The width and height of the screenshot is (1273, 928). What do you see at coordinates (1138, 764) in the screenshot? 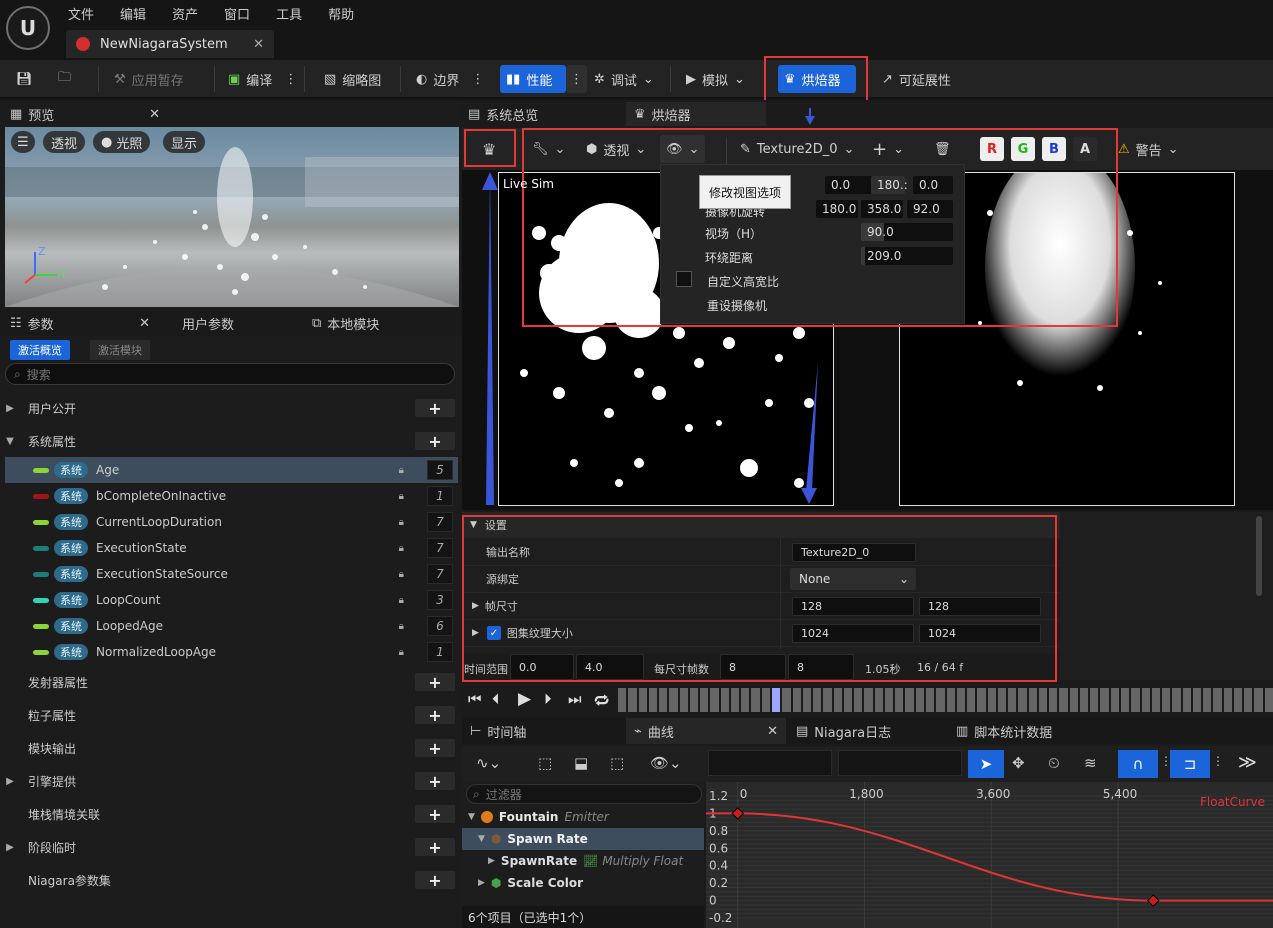
I see `snap-value-icon: ∩` at bounding box center [1138, 764].